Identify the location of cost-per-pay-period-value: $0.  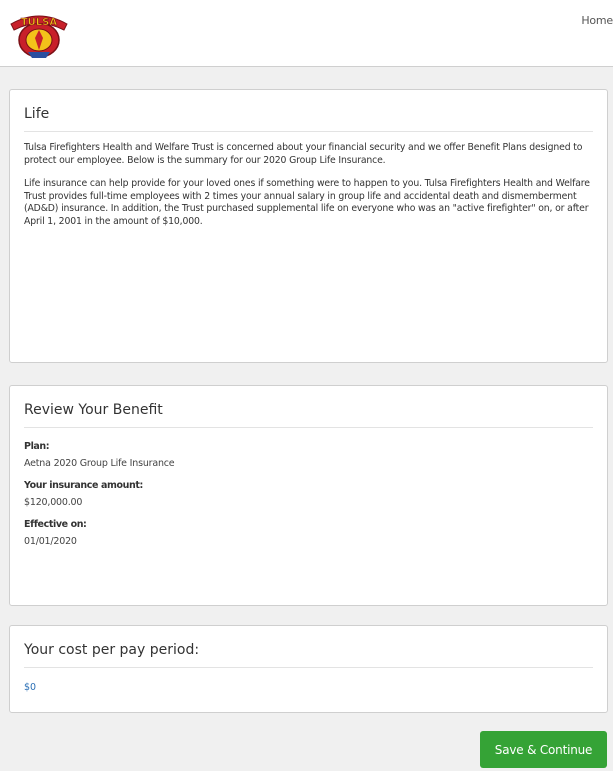
(30, 687).